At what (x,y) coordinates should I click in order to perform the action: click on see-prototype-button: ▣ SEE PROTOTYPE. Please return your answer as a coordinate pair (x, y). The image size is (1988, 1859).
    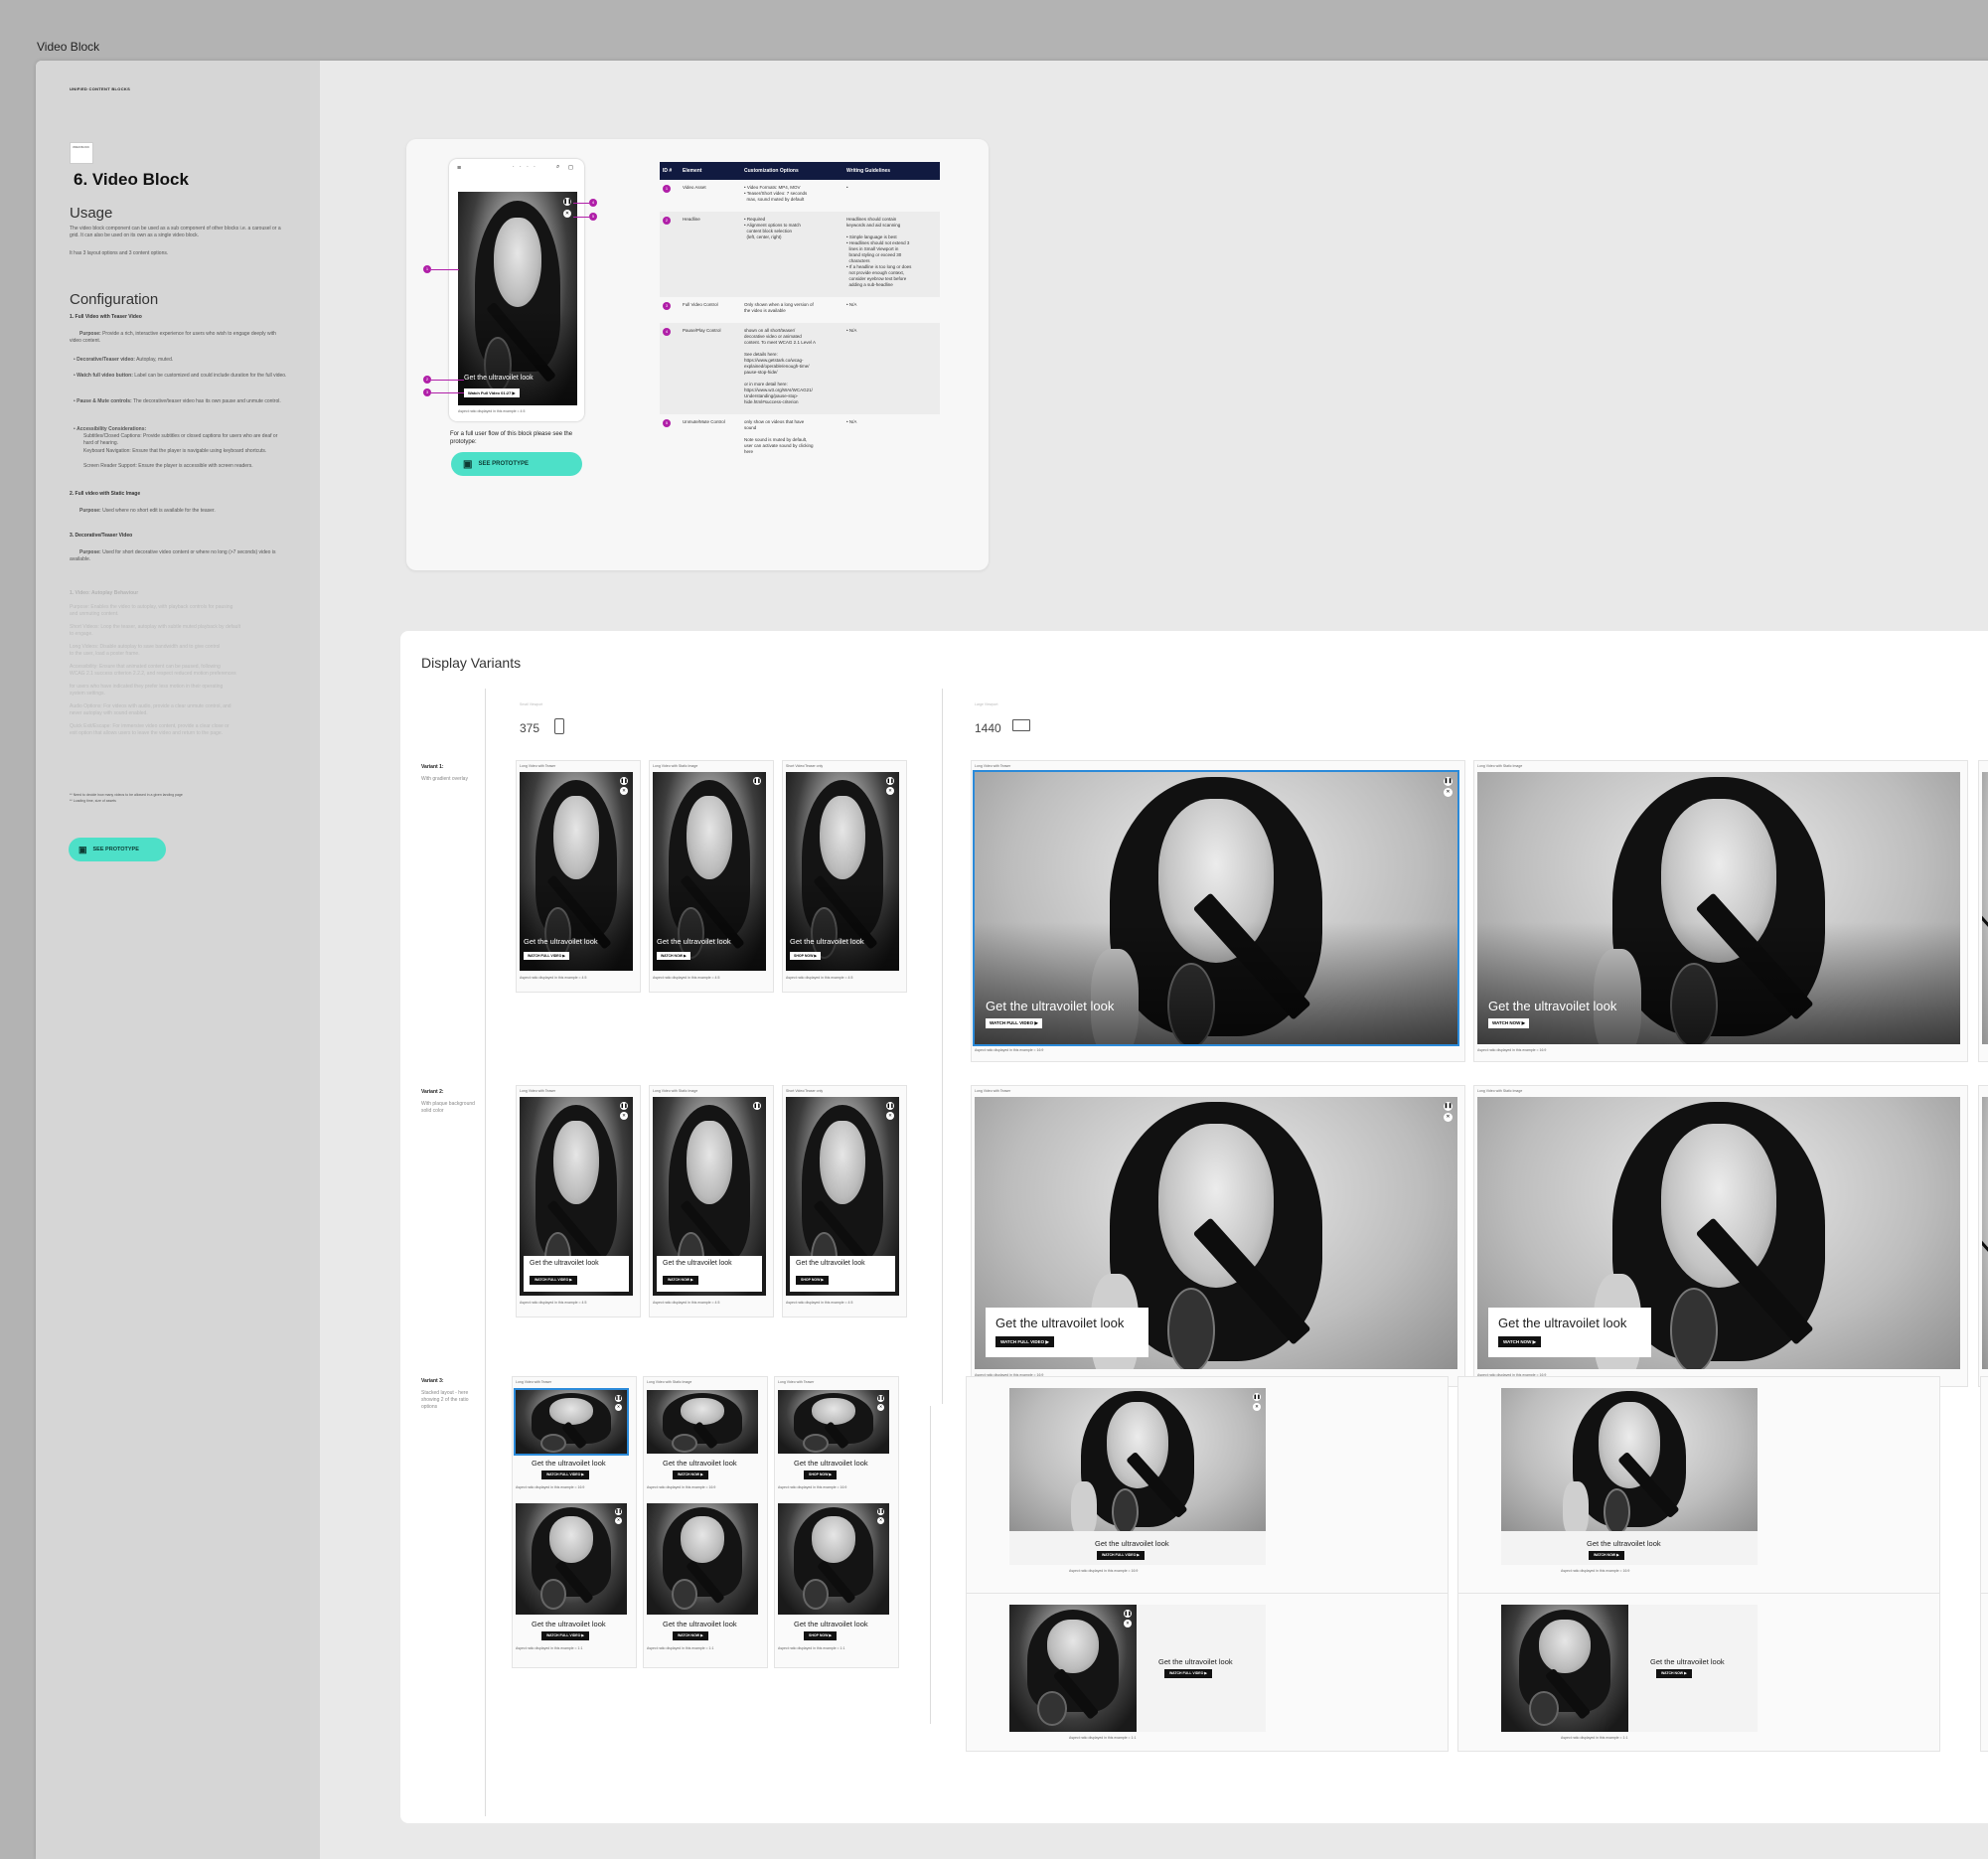
    Looking at the image, I should click on (117, 849).